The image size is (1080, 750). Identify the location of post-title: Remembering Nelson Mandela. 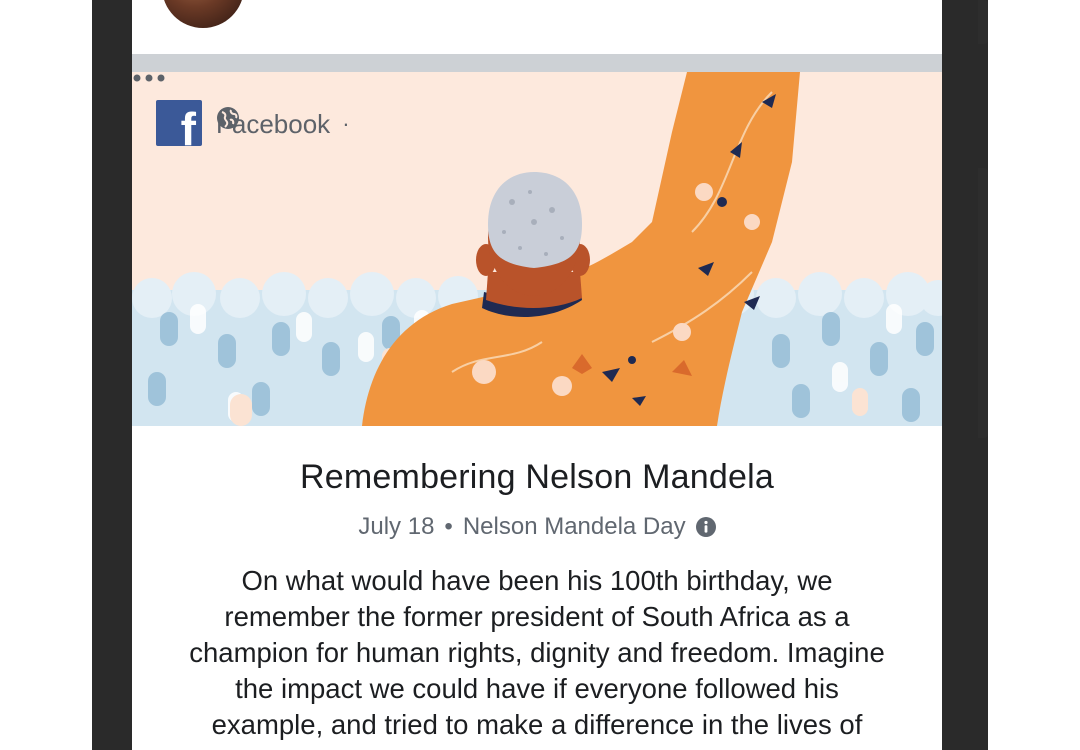
(537, 477).